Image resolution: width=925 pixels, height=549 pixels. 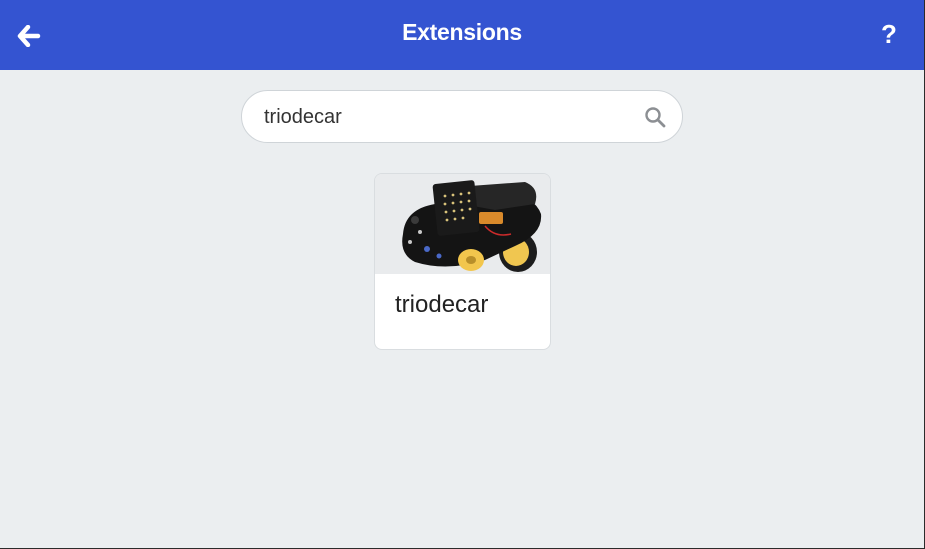 I want to click on header-bar: Extensions ?, so click(x=462, y=35).